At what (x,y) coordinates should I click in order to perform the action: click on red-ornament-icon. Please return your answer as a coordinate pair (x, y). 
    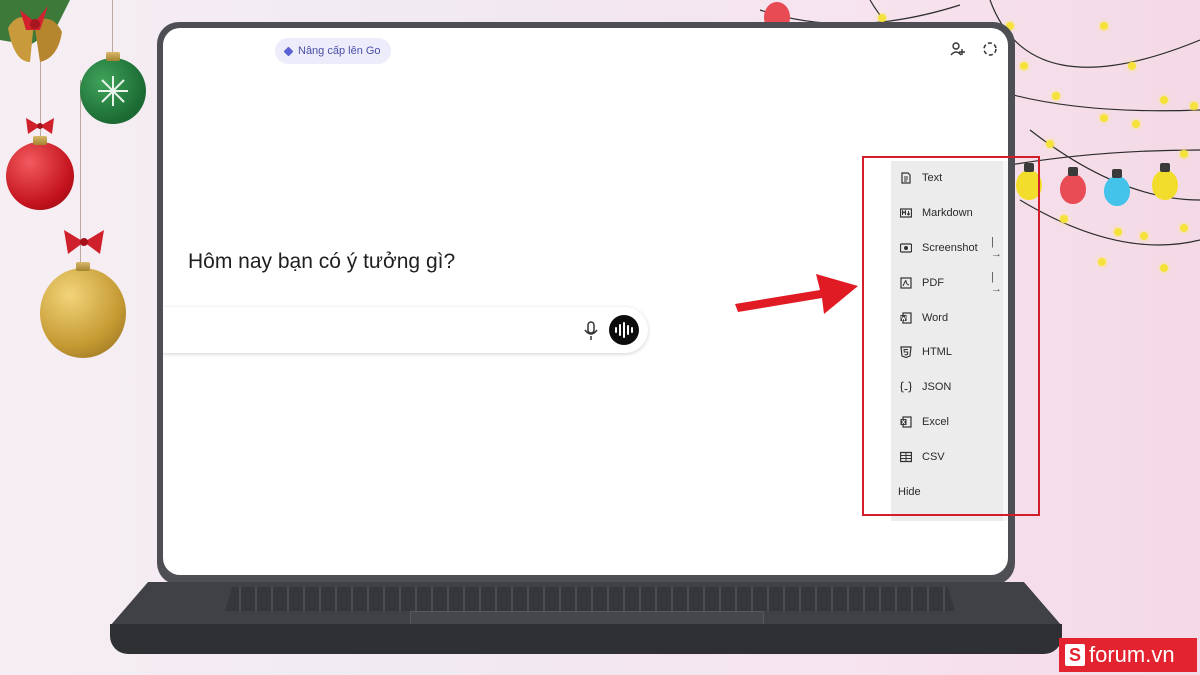
    Looking at the image, I should click on (40, 176).